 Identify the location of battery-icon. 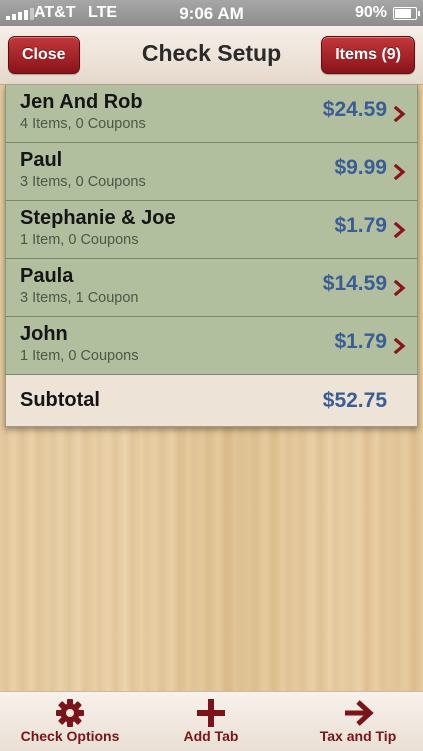
(406, 13).